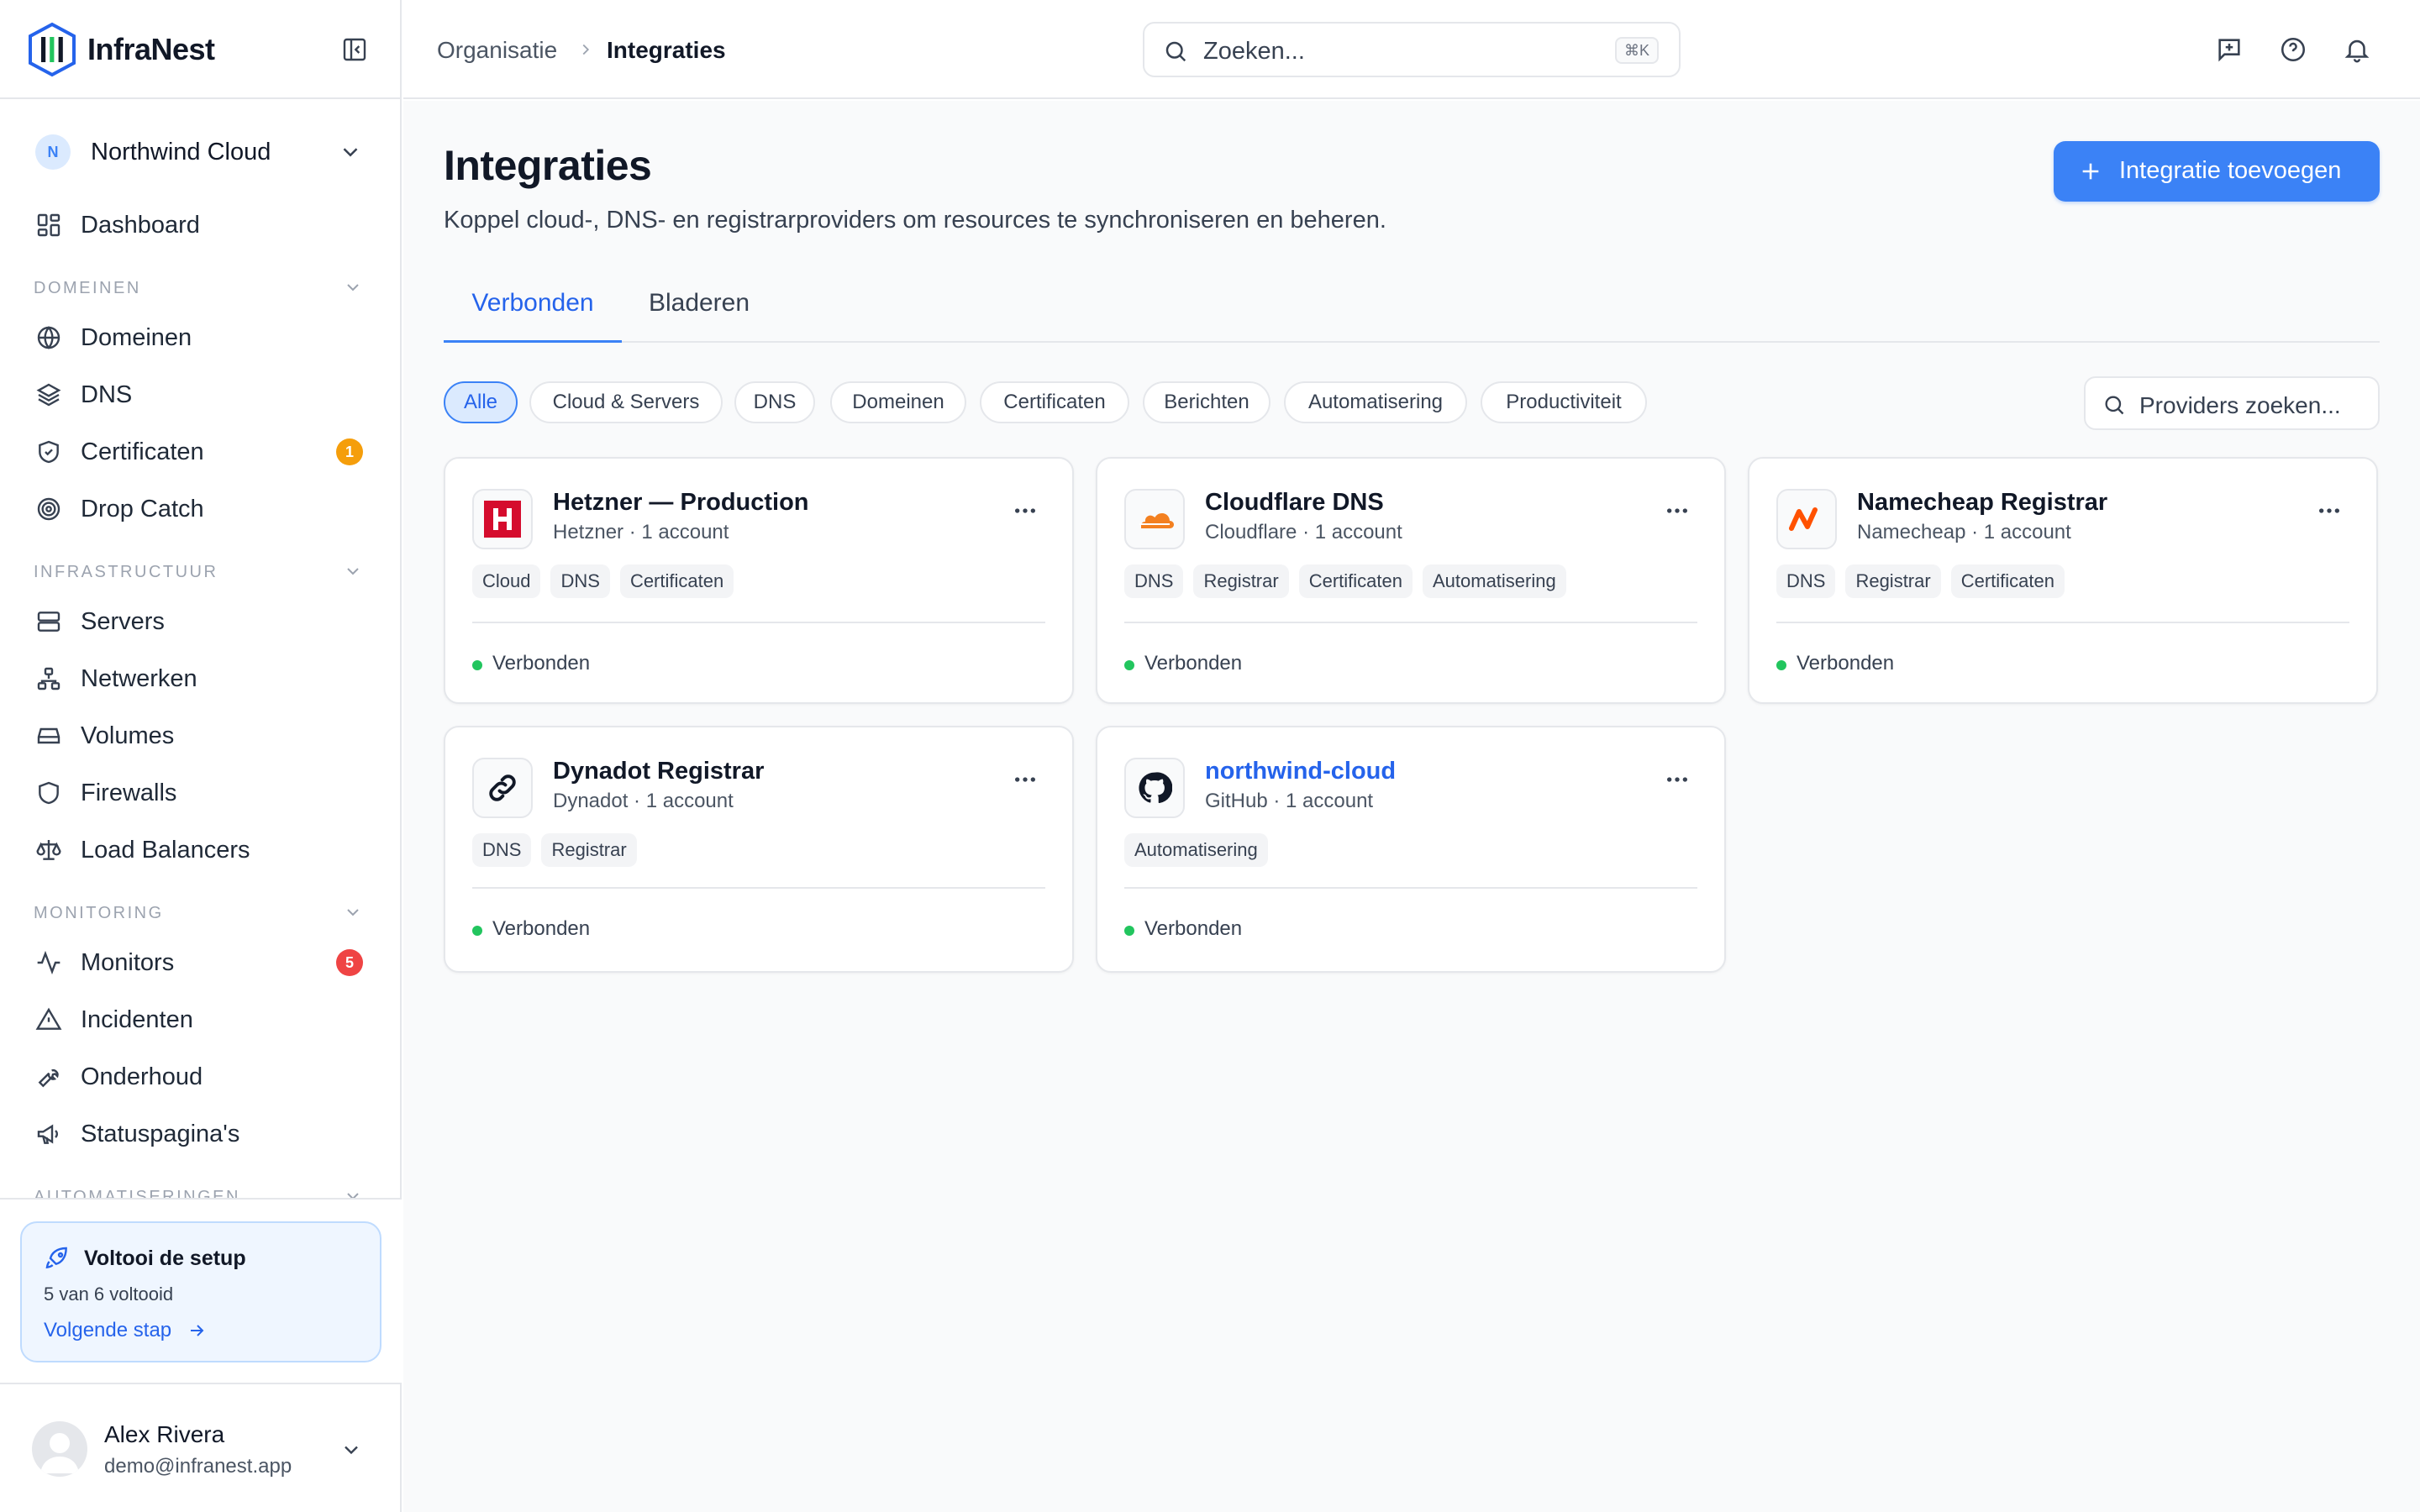  Describe the element at coordinates (1376, 402) in the screenshot. I see `filter-chip-automation: Automatisering` at that location.